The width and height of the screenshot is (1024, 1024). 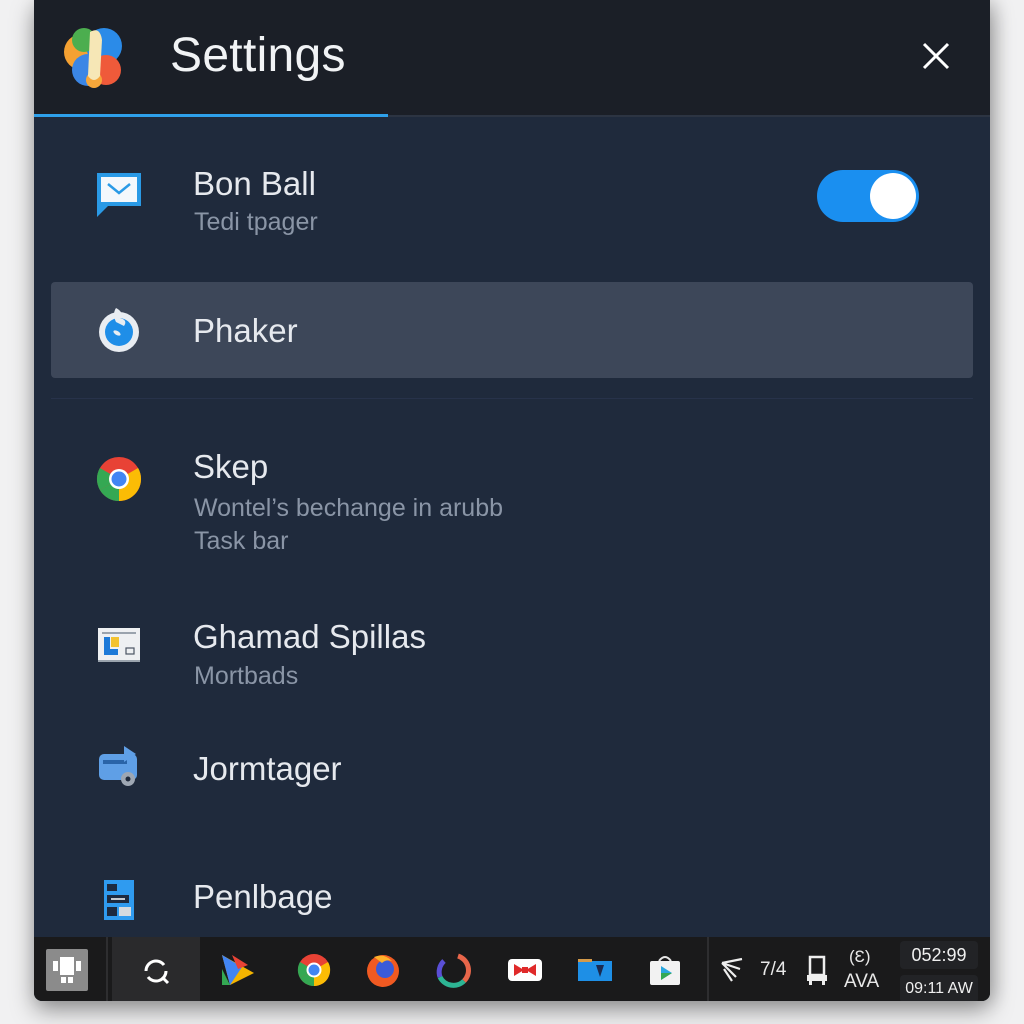 What do you see at coordinates (512, 200) in the screenshot?
I see `settings-item-bon-ball: Bon Ball Tedi tpager` at bounding box center [512, 200].